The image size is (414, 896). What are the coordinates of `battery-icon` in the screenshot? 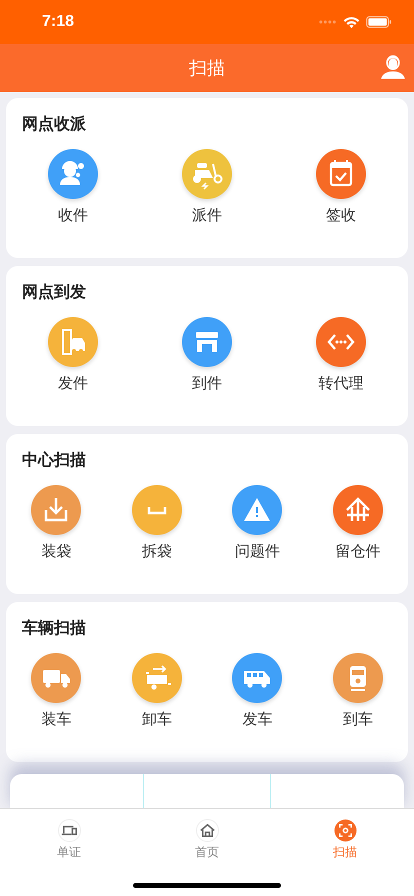 It's located at (379, 22).